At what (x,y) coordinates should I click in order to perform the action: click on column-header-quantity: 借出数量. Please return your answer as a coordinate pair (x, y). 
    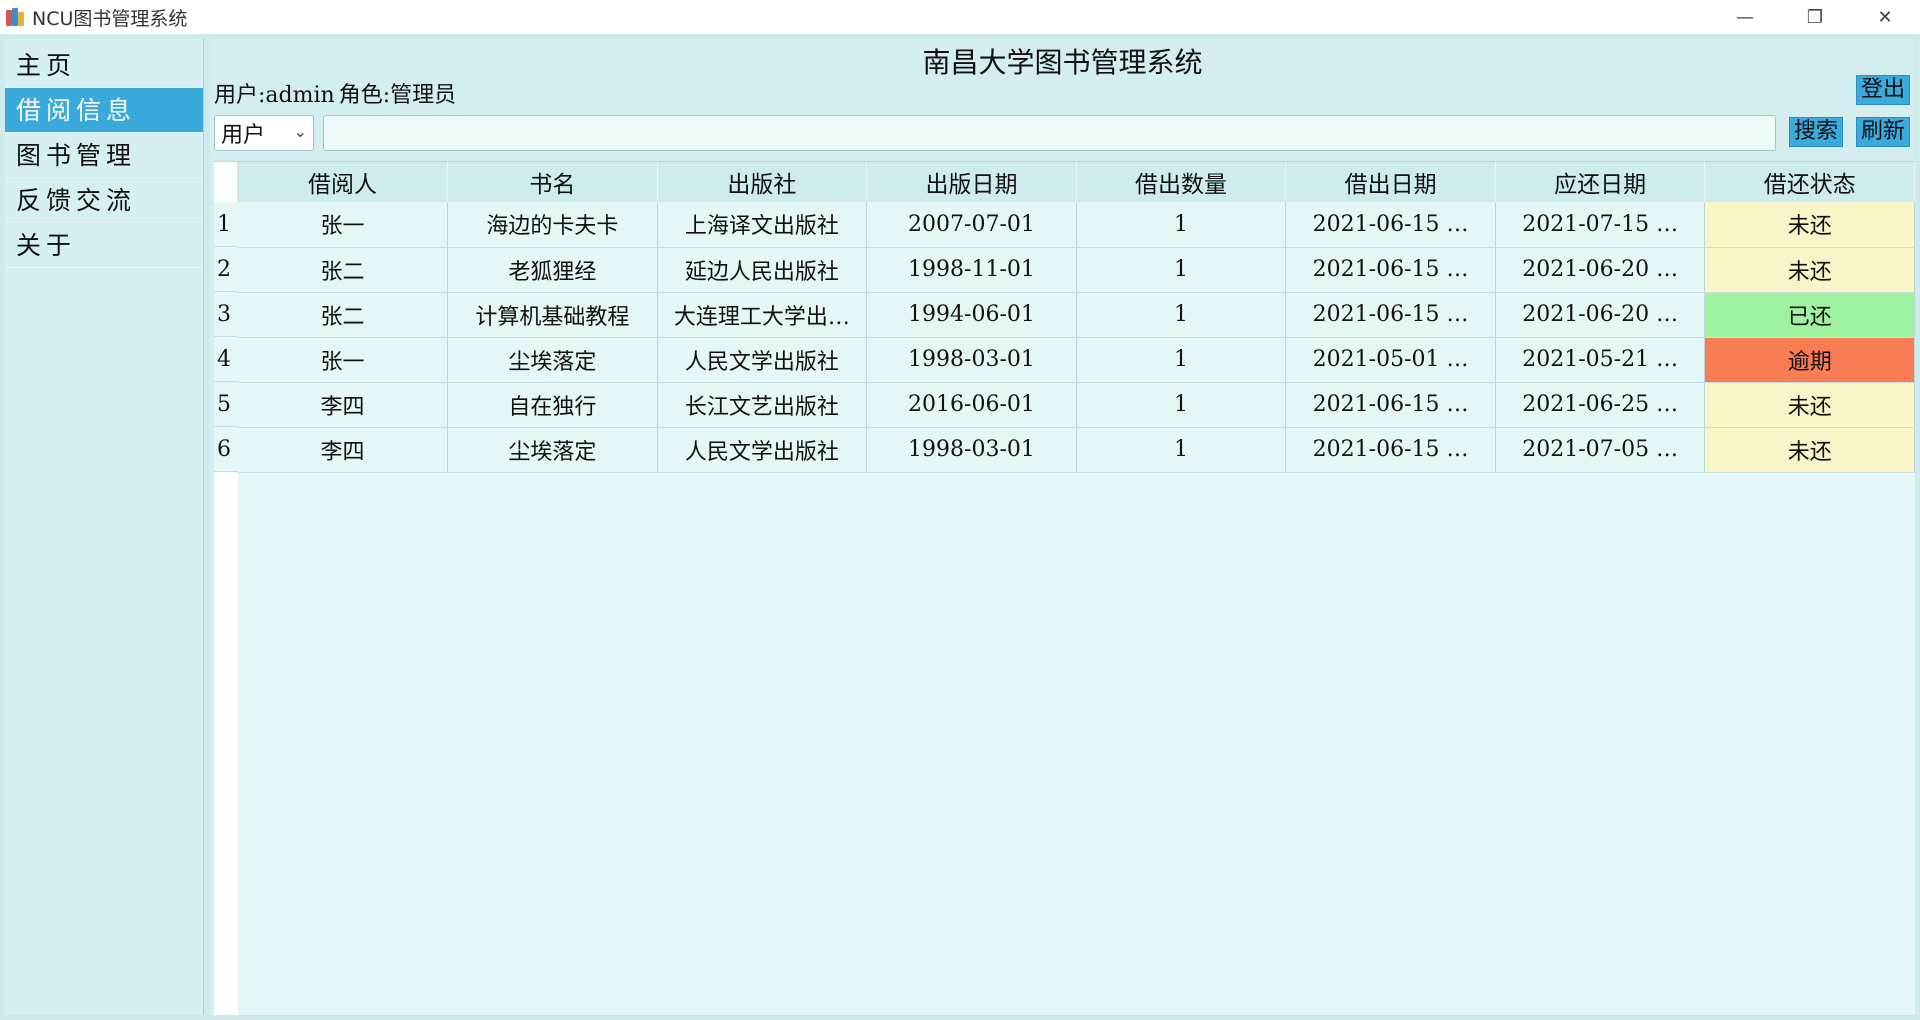
    Looking at the image, I should click on (1181, 182).